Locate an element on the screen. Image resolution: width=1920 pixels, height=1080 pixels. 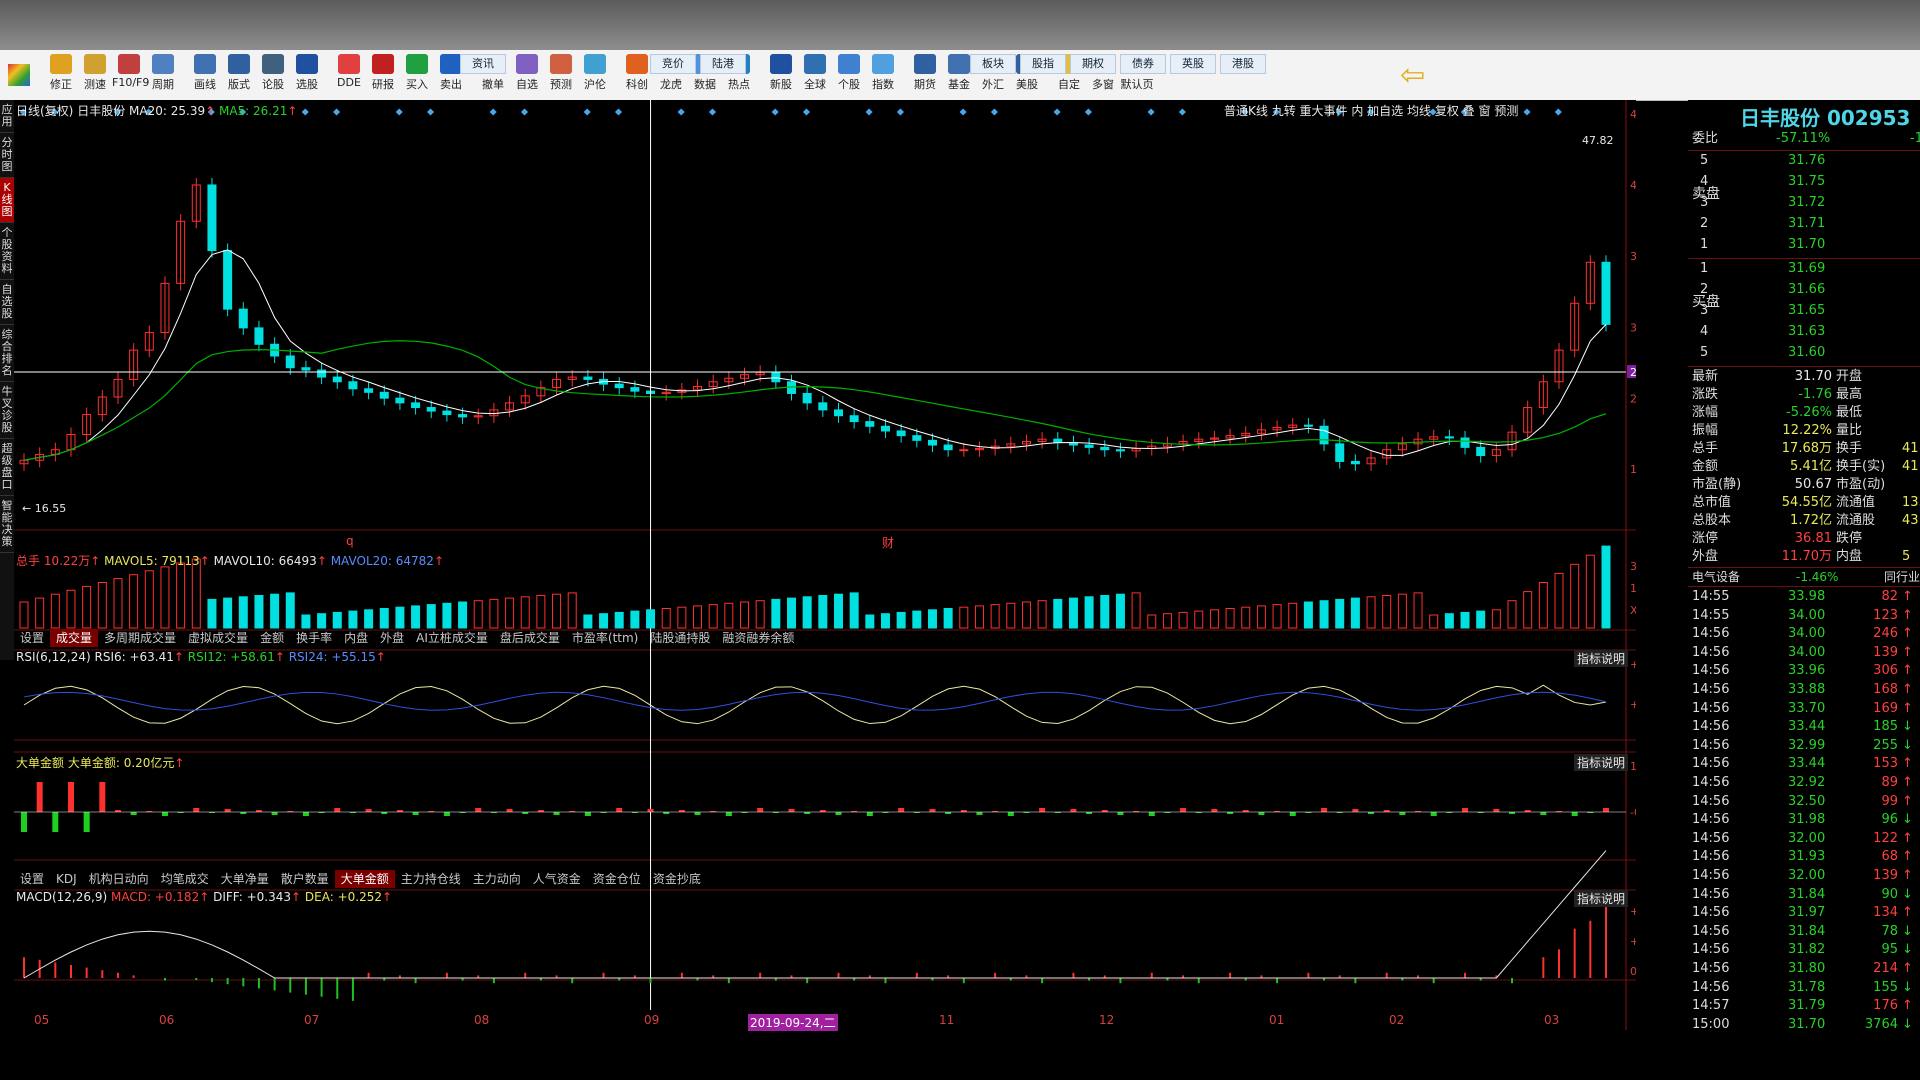
indicator-tab-11: 资金抄底 is located at coordinates (677, 879).